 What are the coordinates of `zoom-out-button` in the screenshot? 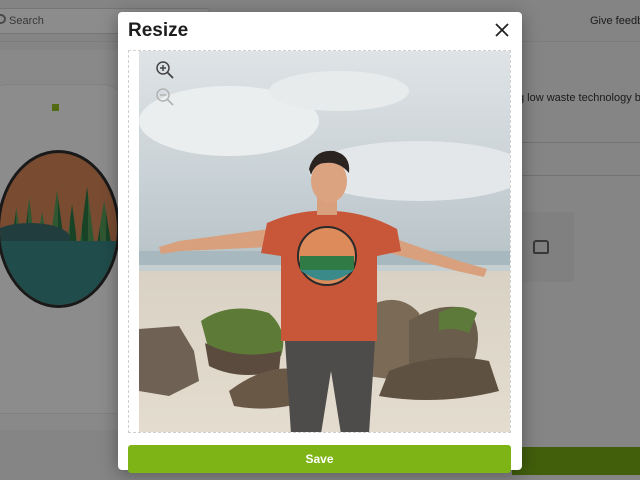 It's located at (165, 97).